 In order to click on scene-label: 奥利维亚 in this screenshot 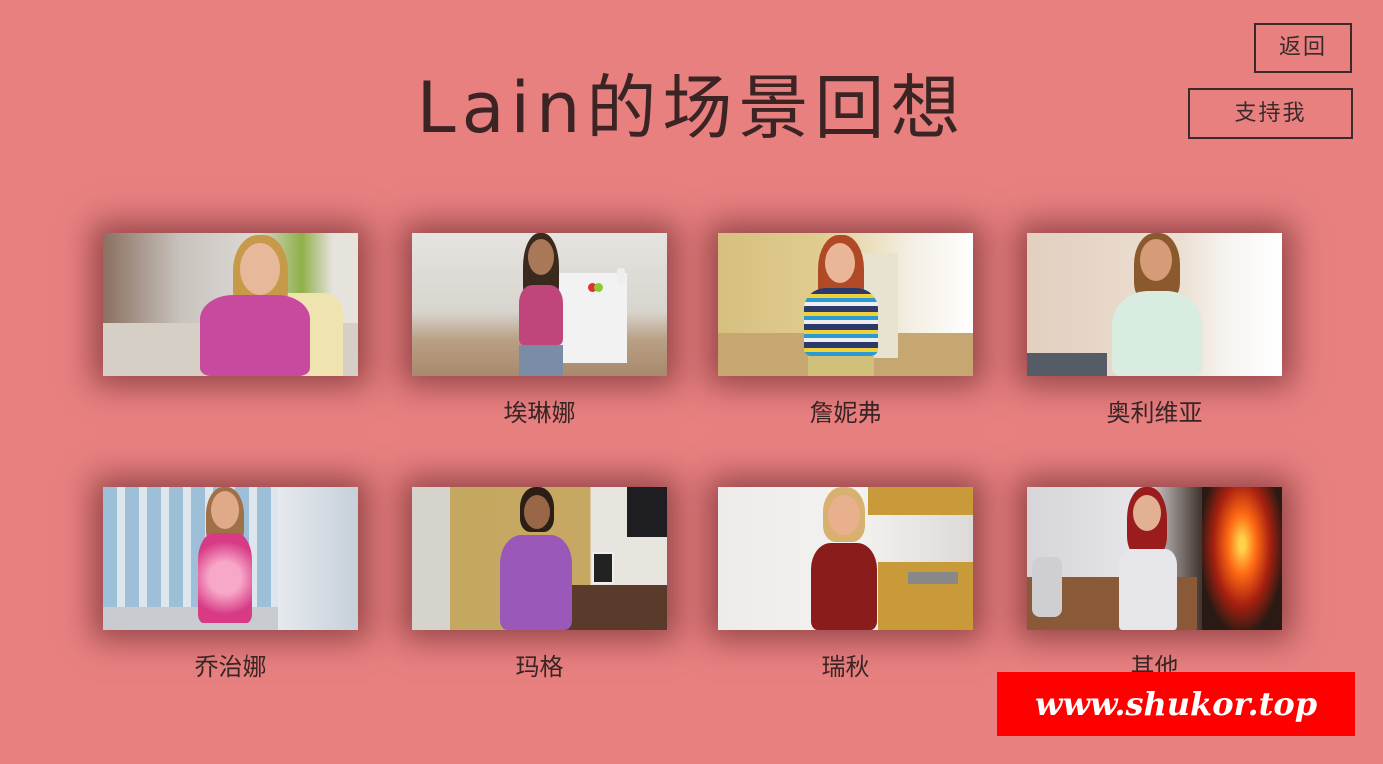, I will do `click(1154, 413)`.